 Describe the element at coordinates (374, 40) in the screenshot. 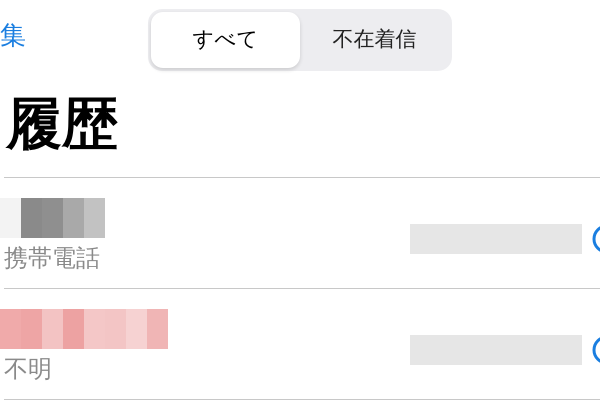

I see `segment-tab: 不在着信` at that location.